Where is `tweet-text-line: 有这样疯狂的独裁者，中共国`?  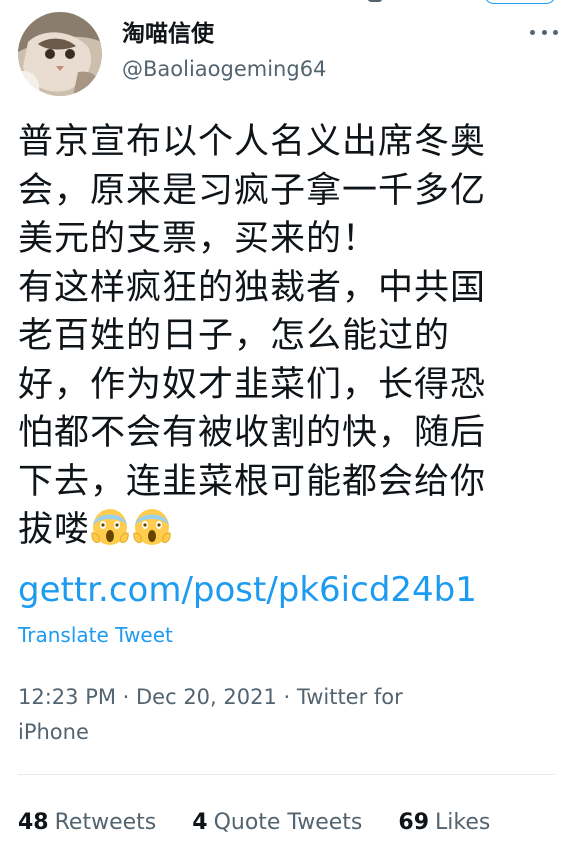
tweet-text-line: 有这样疯狂的独裁者，中共国 is located at coordinates (252, 287).